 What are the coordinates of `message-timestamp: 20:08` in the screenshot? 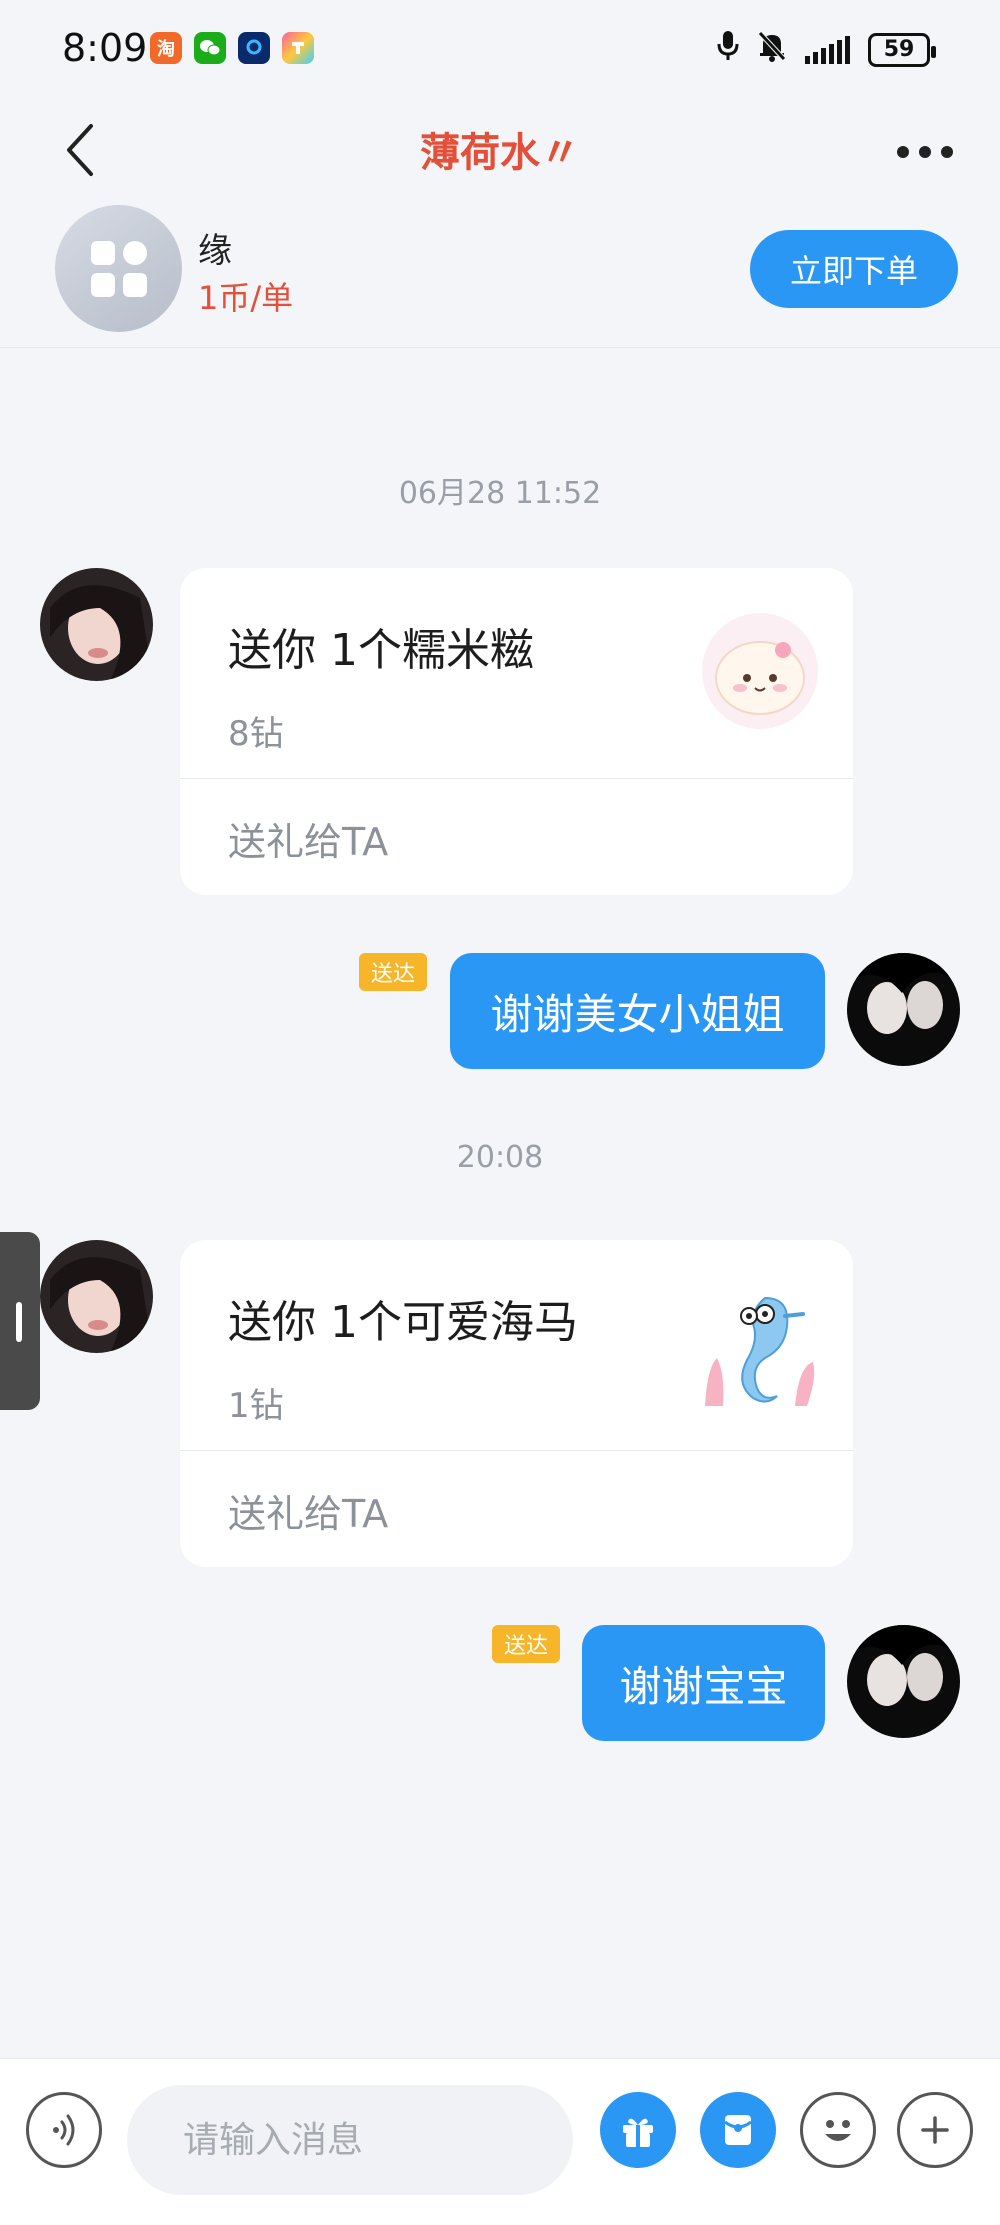 It's located at (500, 1157).